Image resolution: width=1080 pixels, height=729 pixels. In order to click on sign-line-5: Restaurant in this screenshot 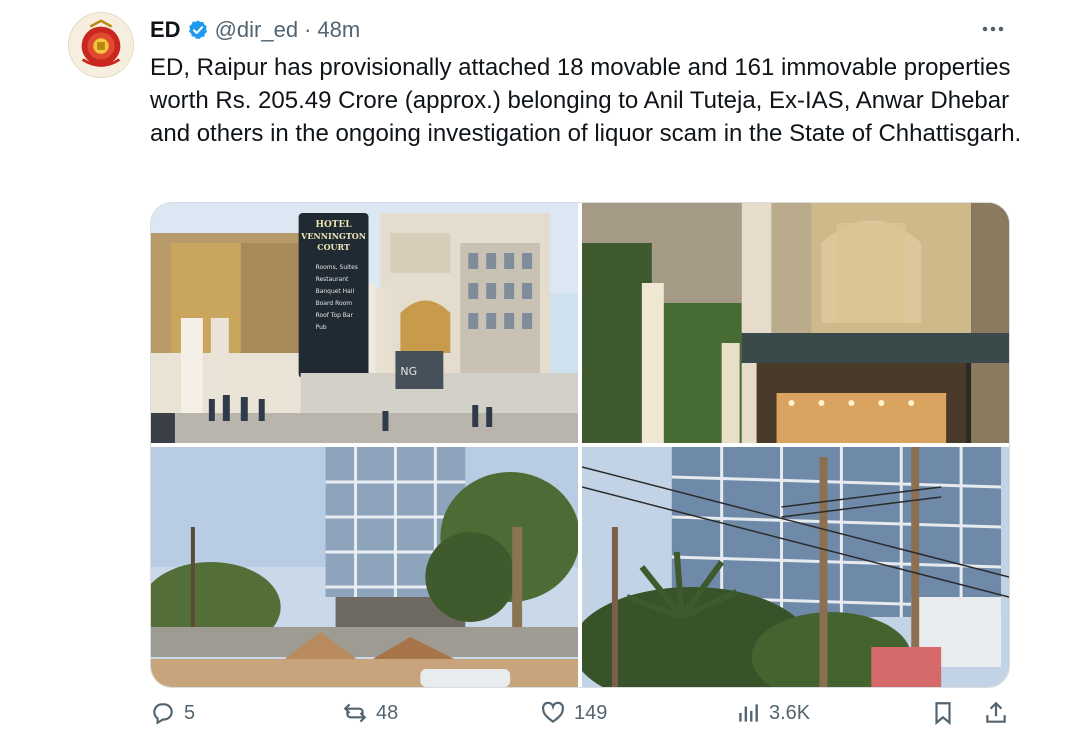, I will do `click(332, 279)`.